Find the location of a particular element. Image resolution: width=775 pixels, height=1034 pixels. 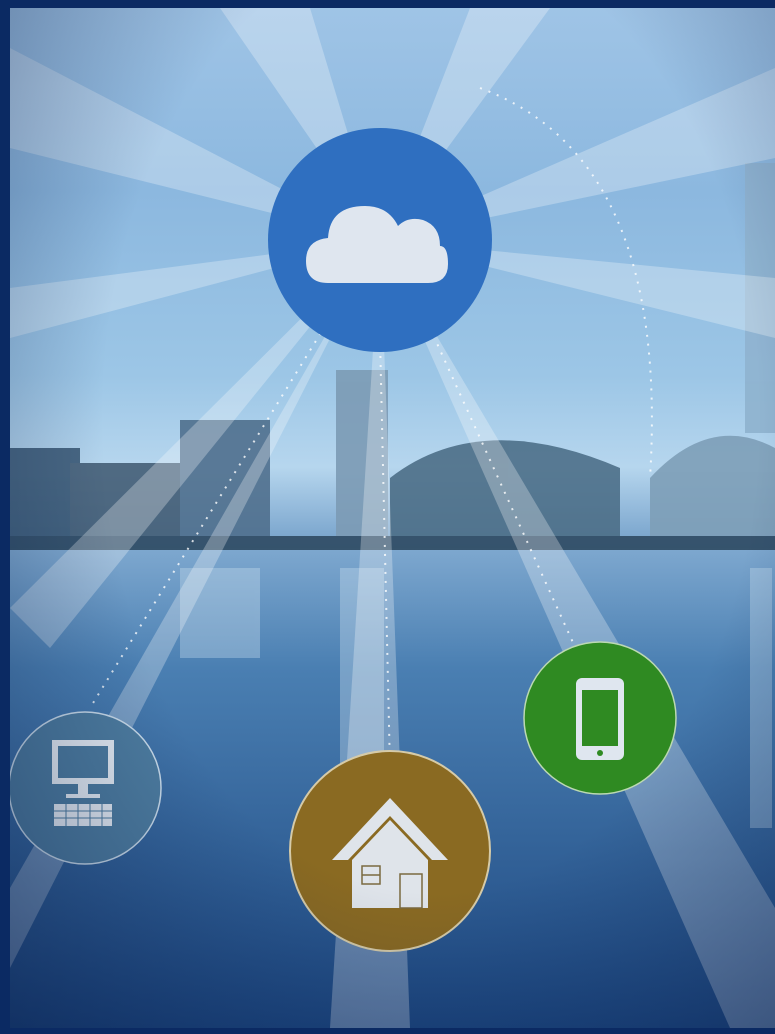

smartphone-icon is located at coordinates (600, 718).